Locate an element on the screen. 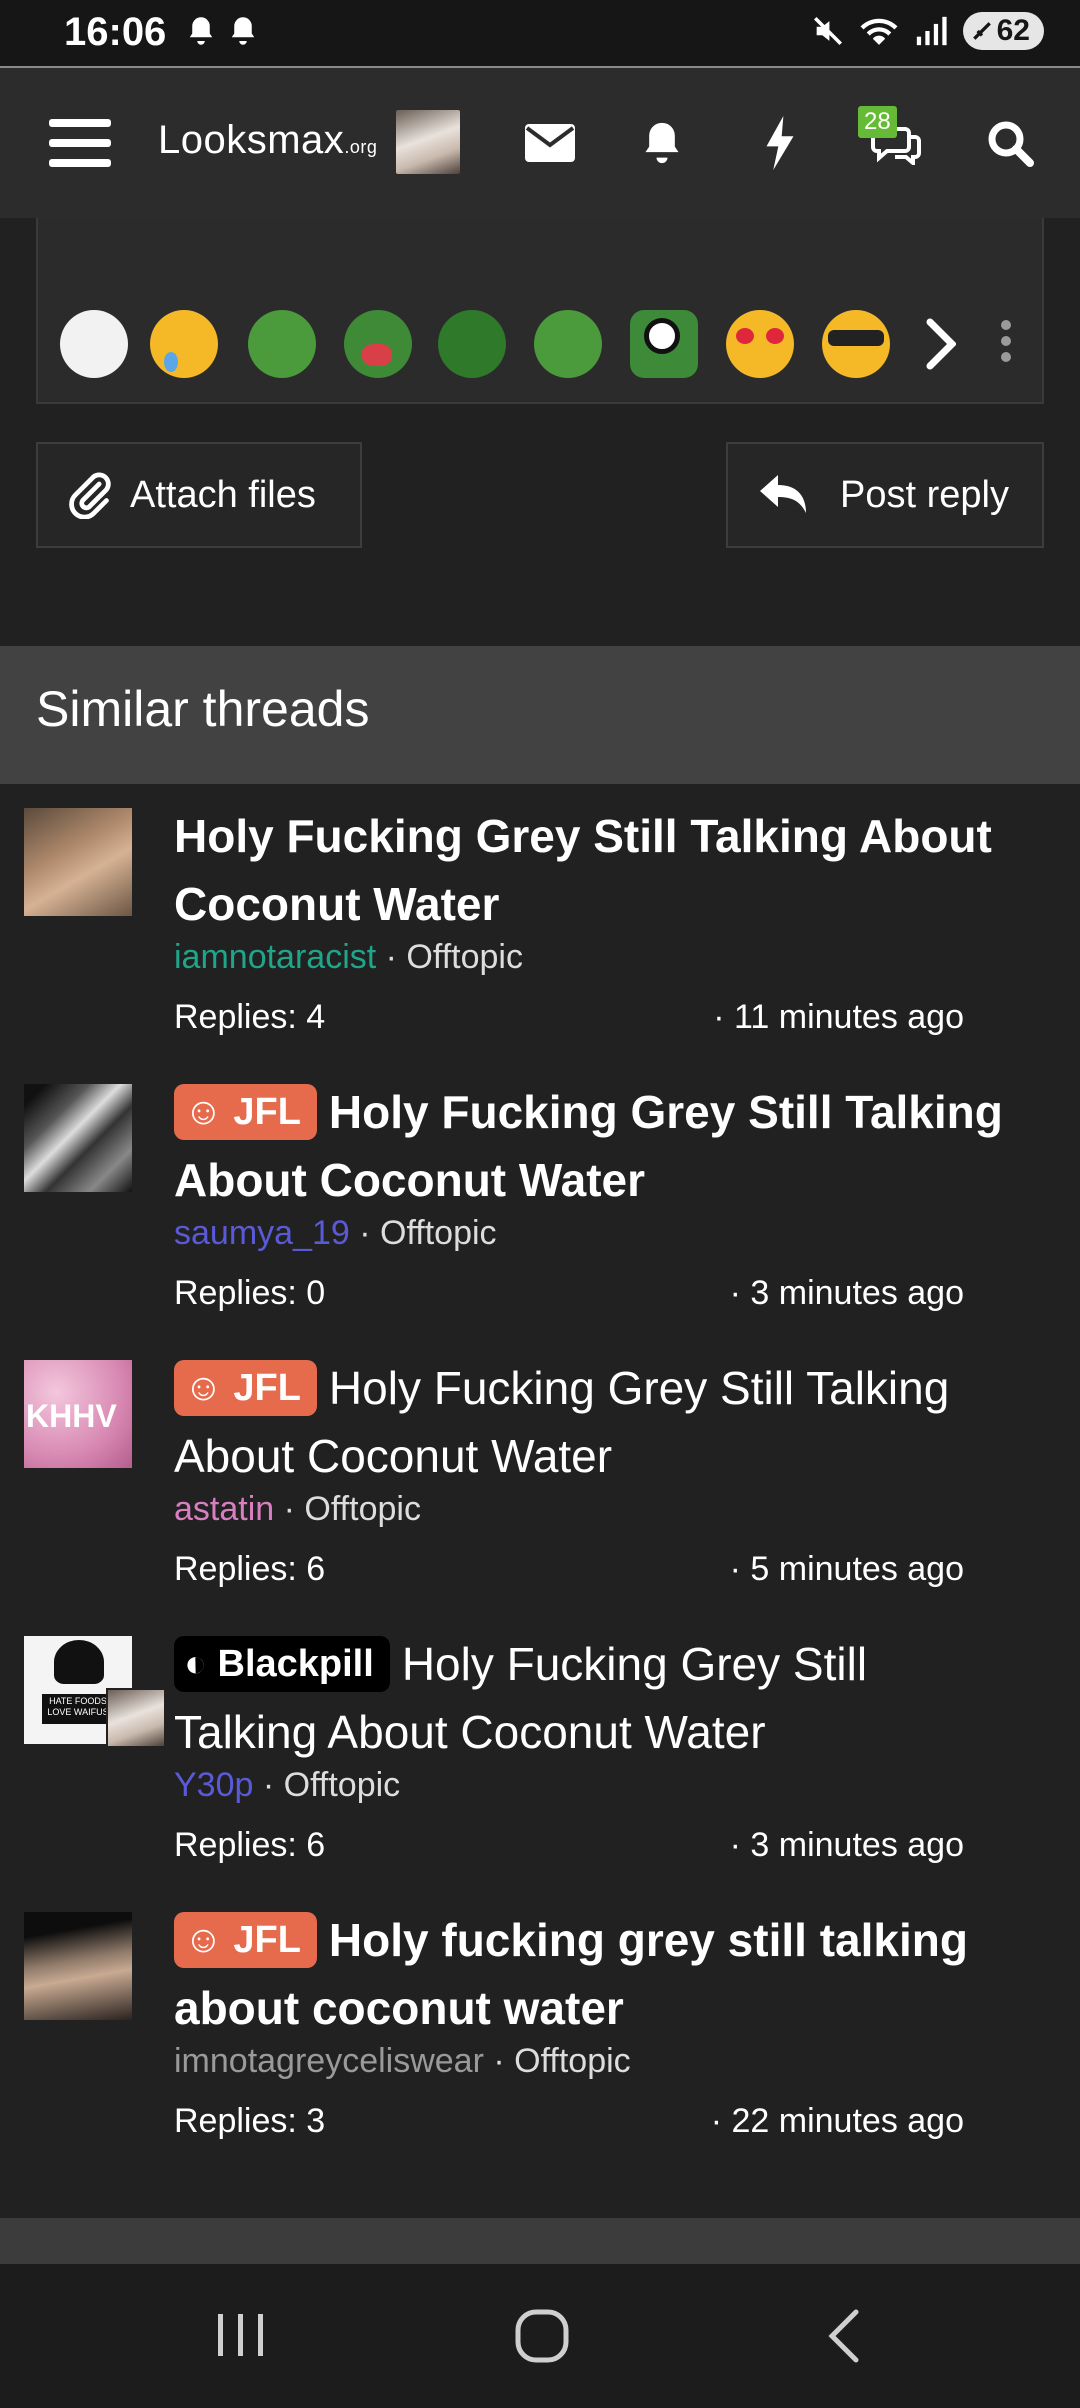 The image size is (1080, 2408). pepe-grin-emoji is located at coordinates (472, 344).